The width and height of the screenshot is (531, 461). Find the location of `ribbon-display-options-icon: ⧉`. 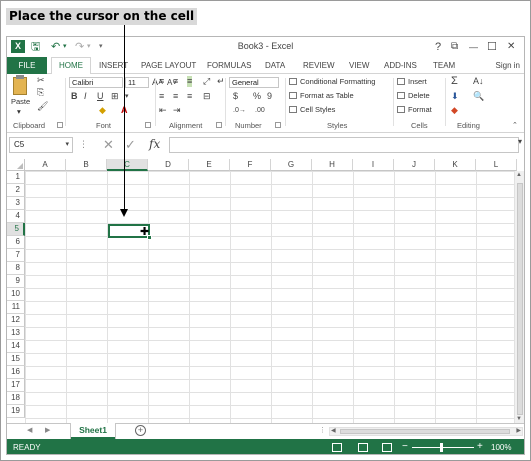

ribbon-display-options-icon: ⧉ is located at coordinates (454, 47).